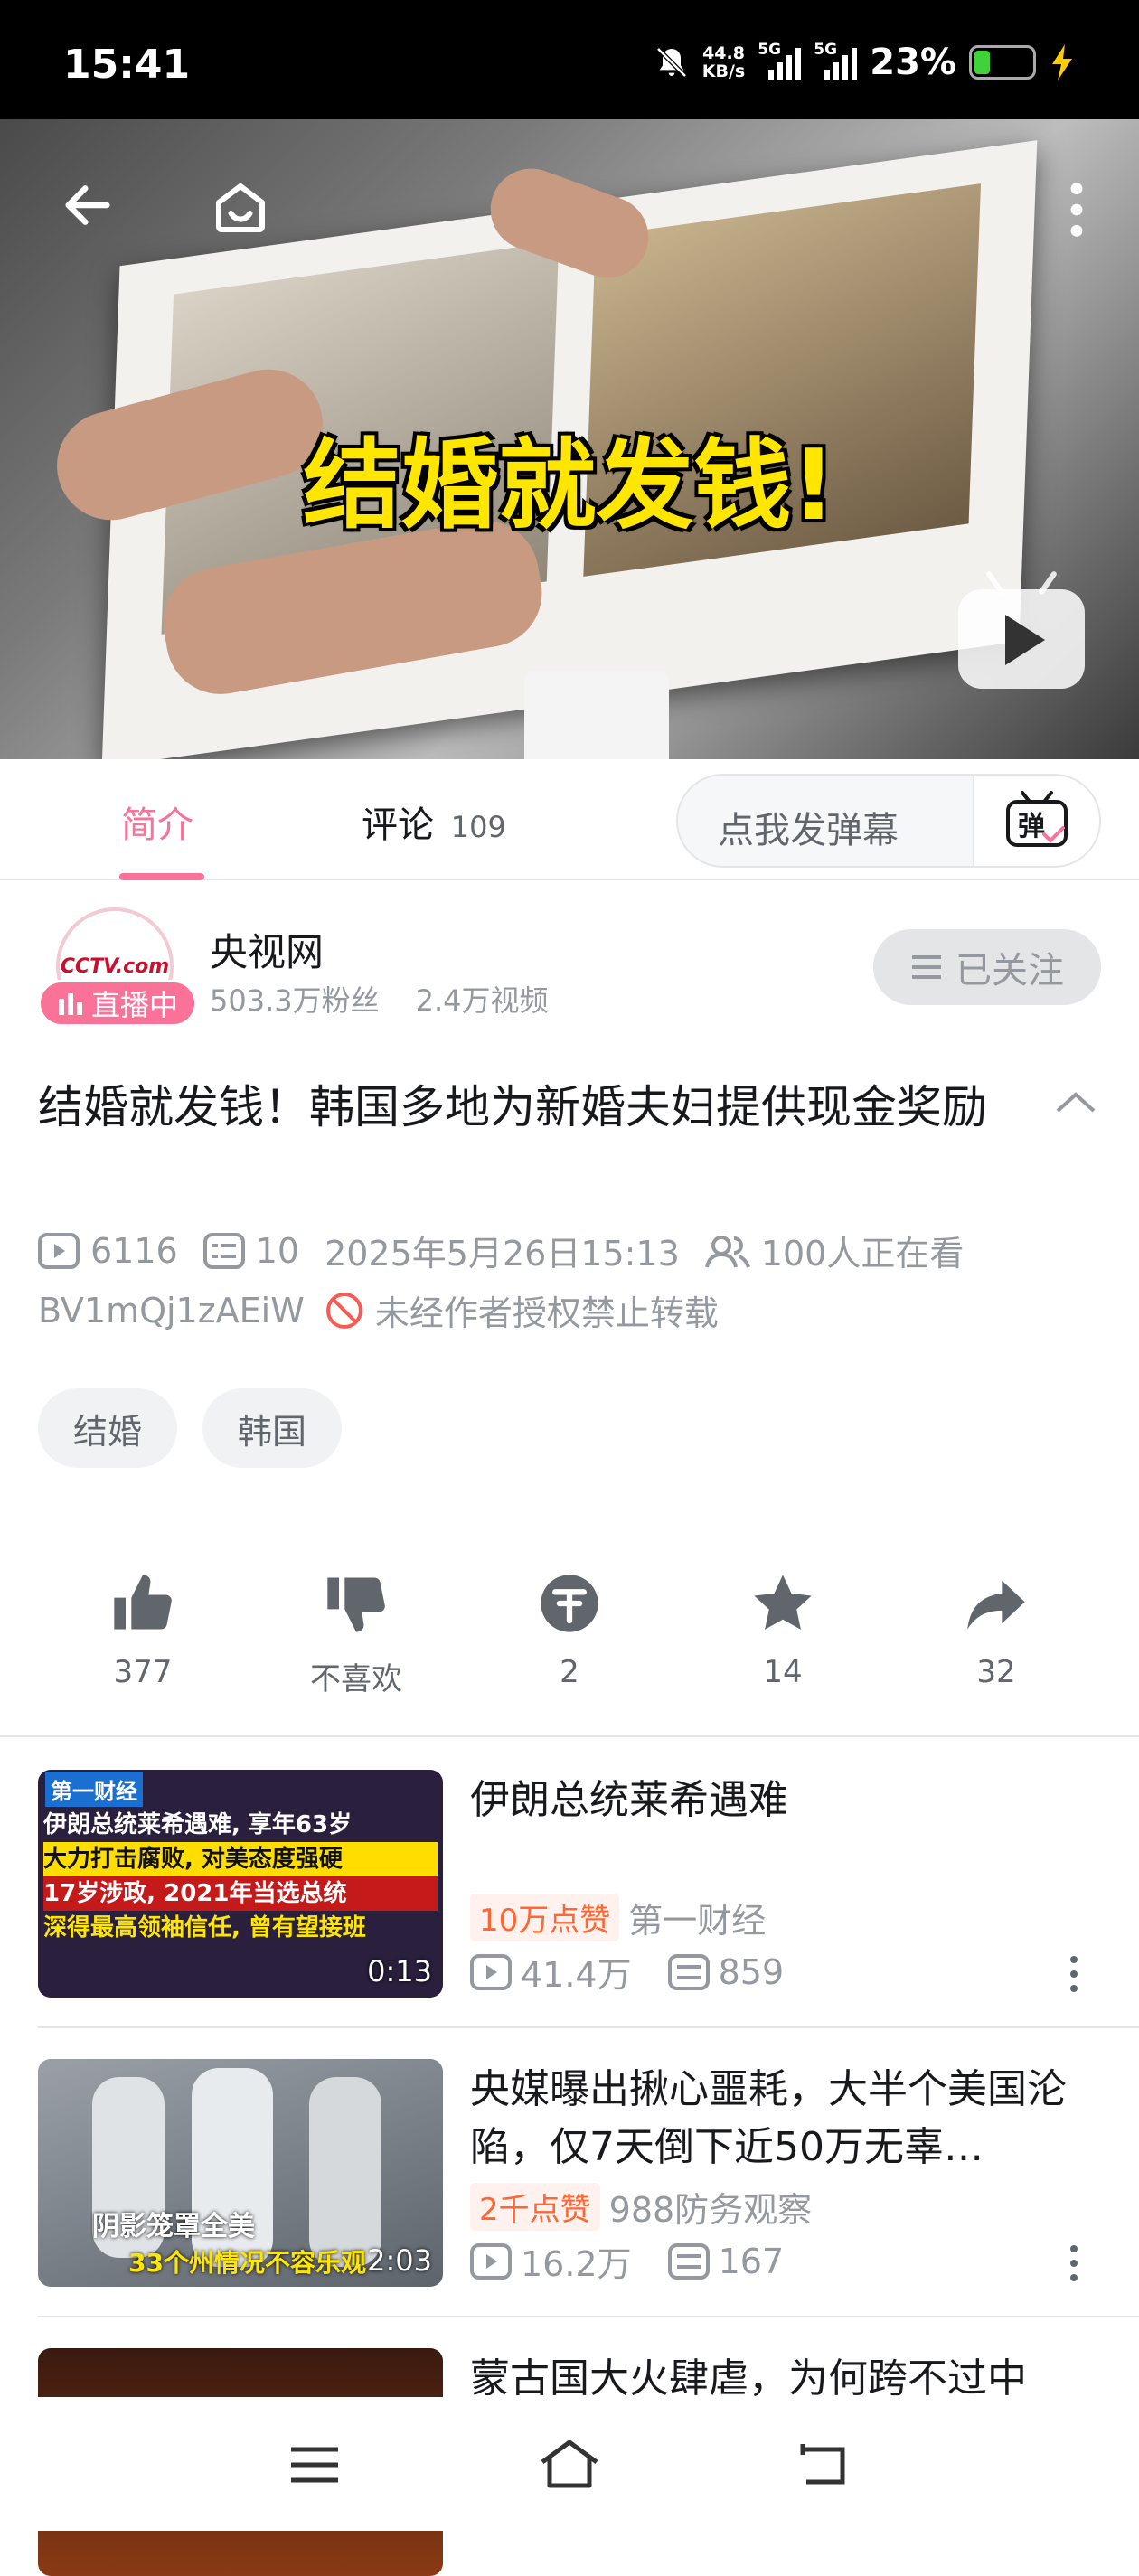  I want to click on battery-percent: 23%, so click(913, 63).